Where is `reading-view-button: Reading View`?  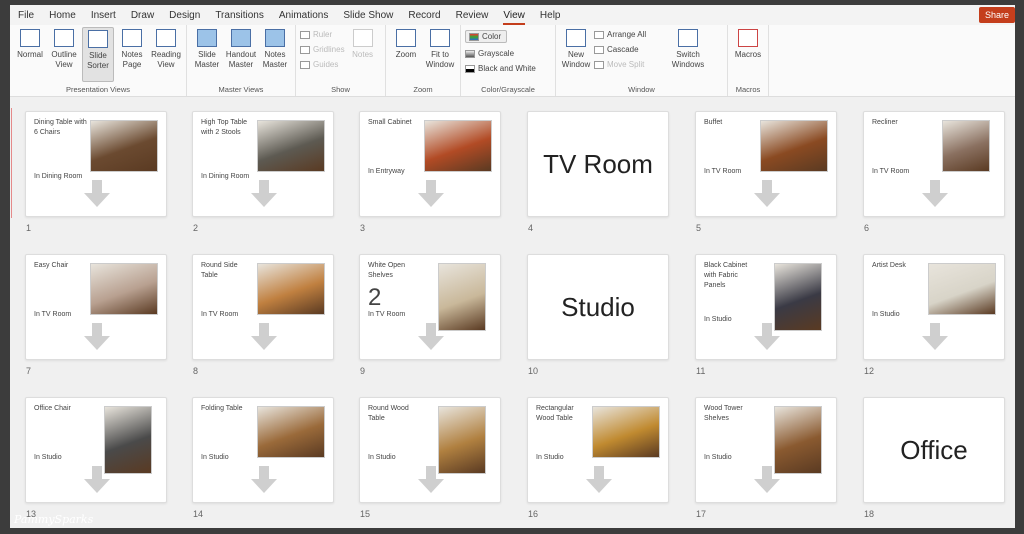
reading-view-button: Reading View is located at coordinates (166, 54).